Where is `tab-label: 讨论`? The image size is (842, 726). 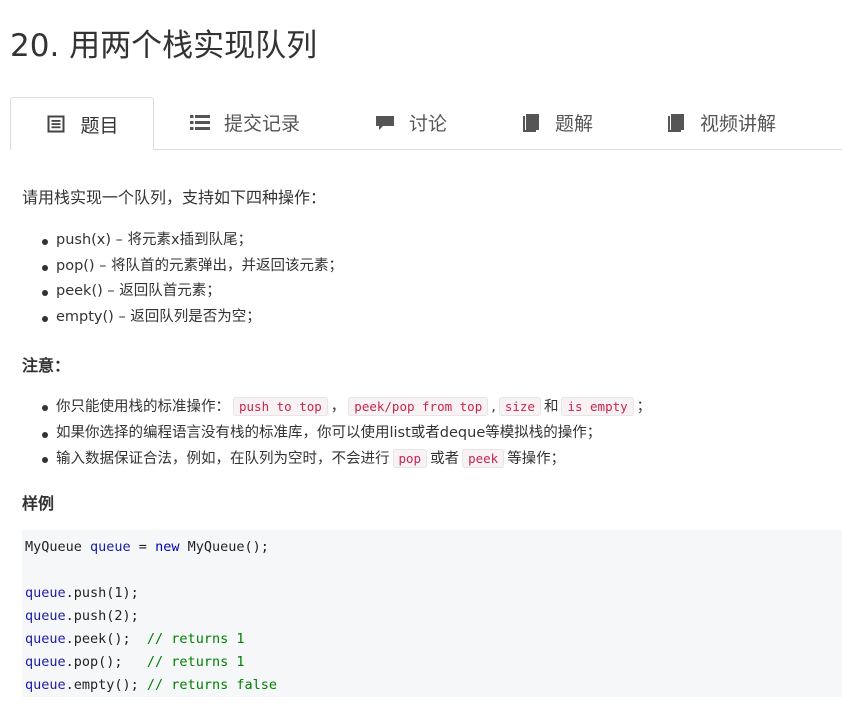 tab-label: 讨论 is located at coordinates (428, 124).